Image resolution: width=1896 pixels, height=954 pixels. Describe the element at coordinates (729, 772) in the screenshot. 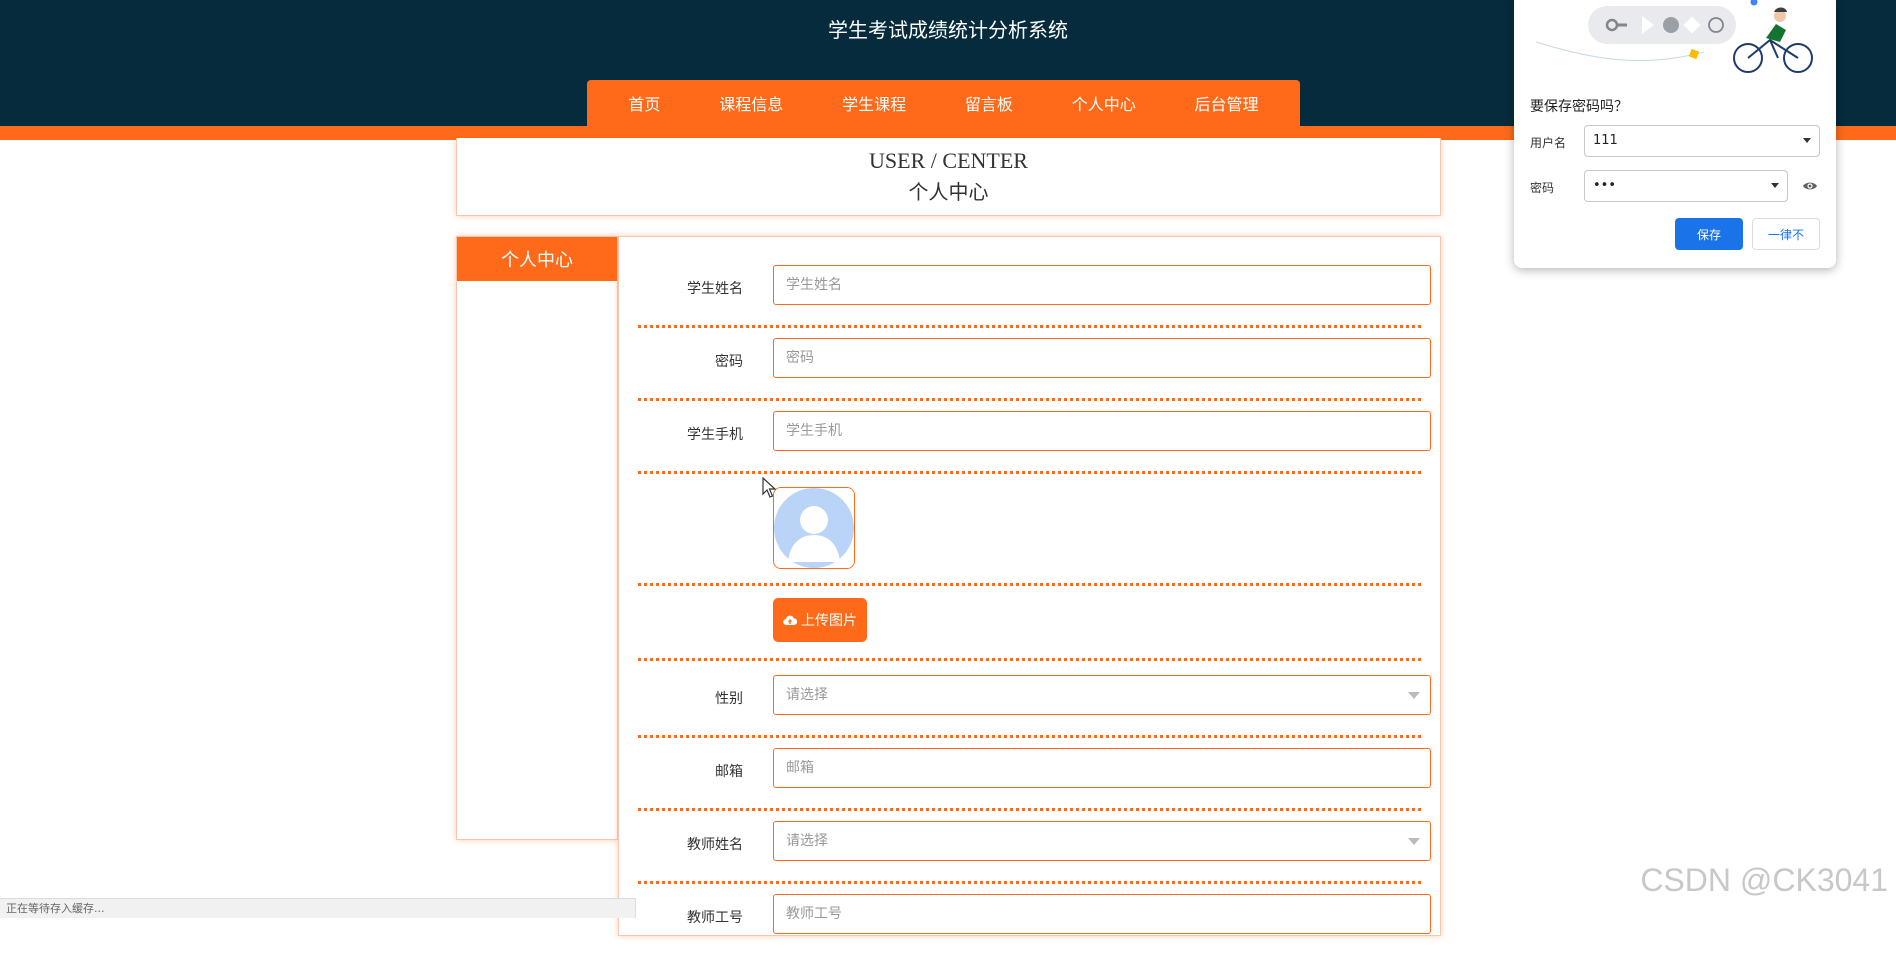

I see `field-label: 邮箱` at that location.